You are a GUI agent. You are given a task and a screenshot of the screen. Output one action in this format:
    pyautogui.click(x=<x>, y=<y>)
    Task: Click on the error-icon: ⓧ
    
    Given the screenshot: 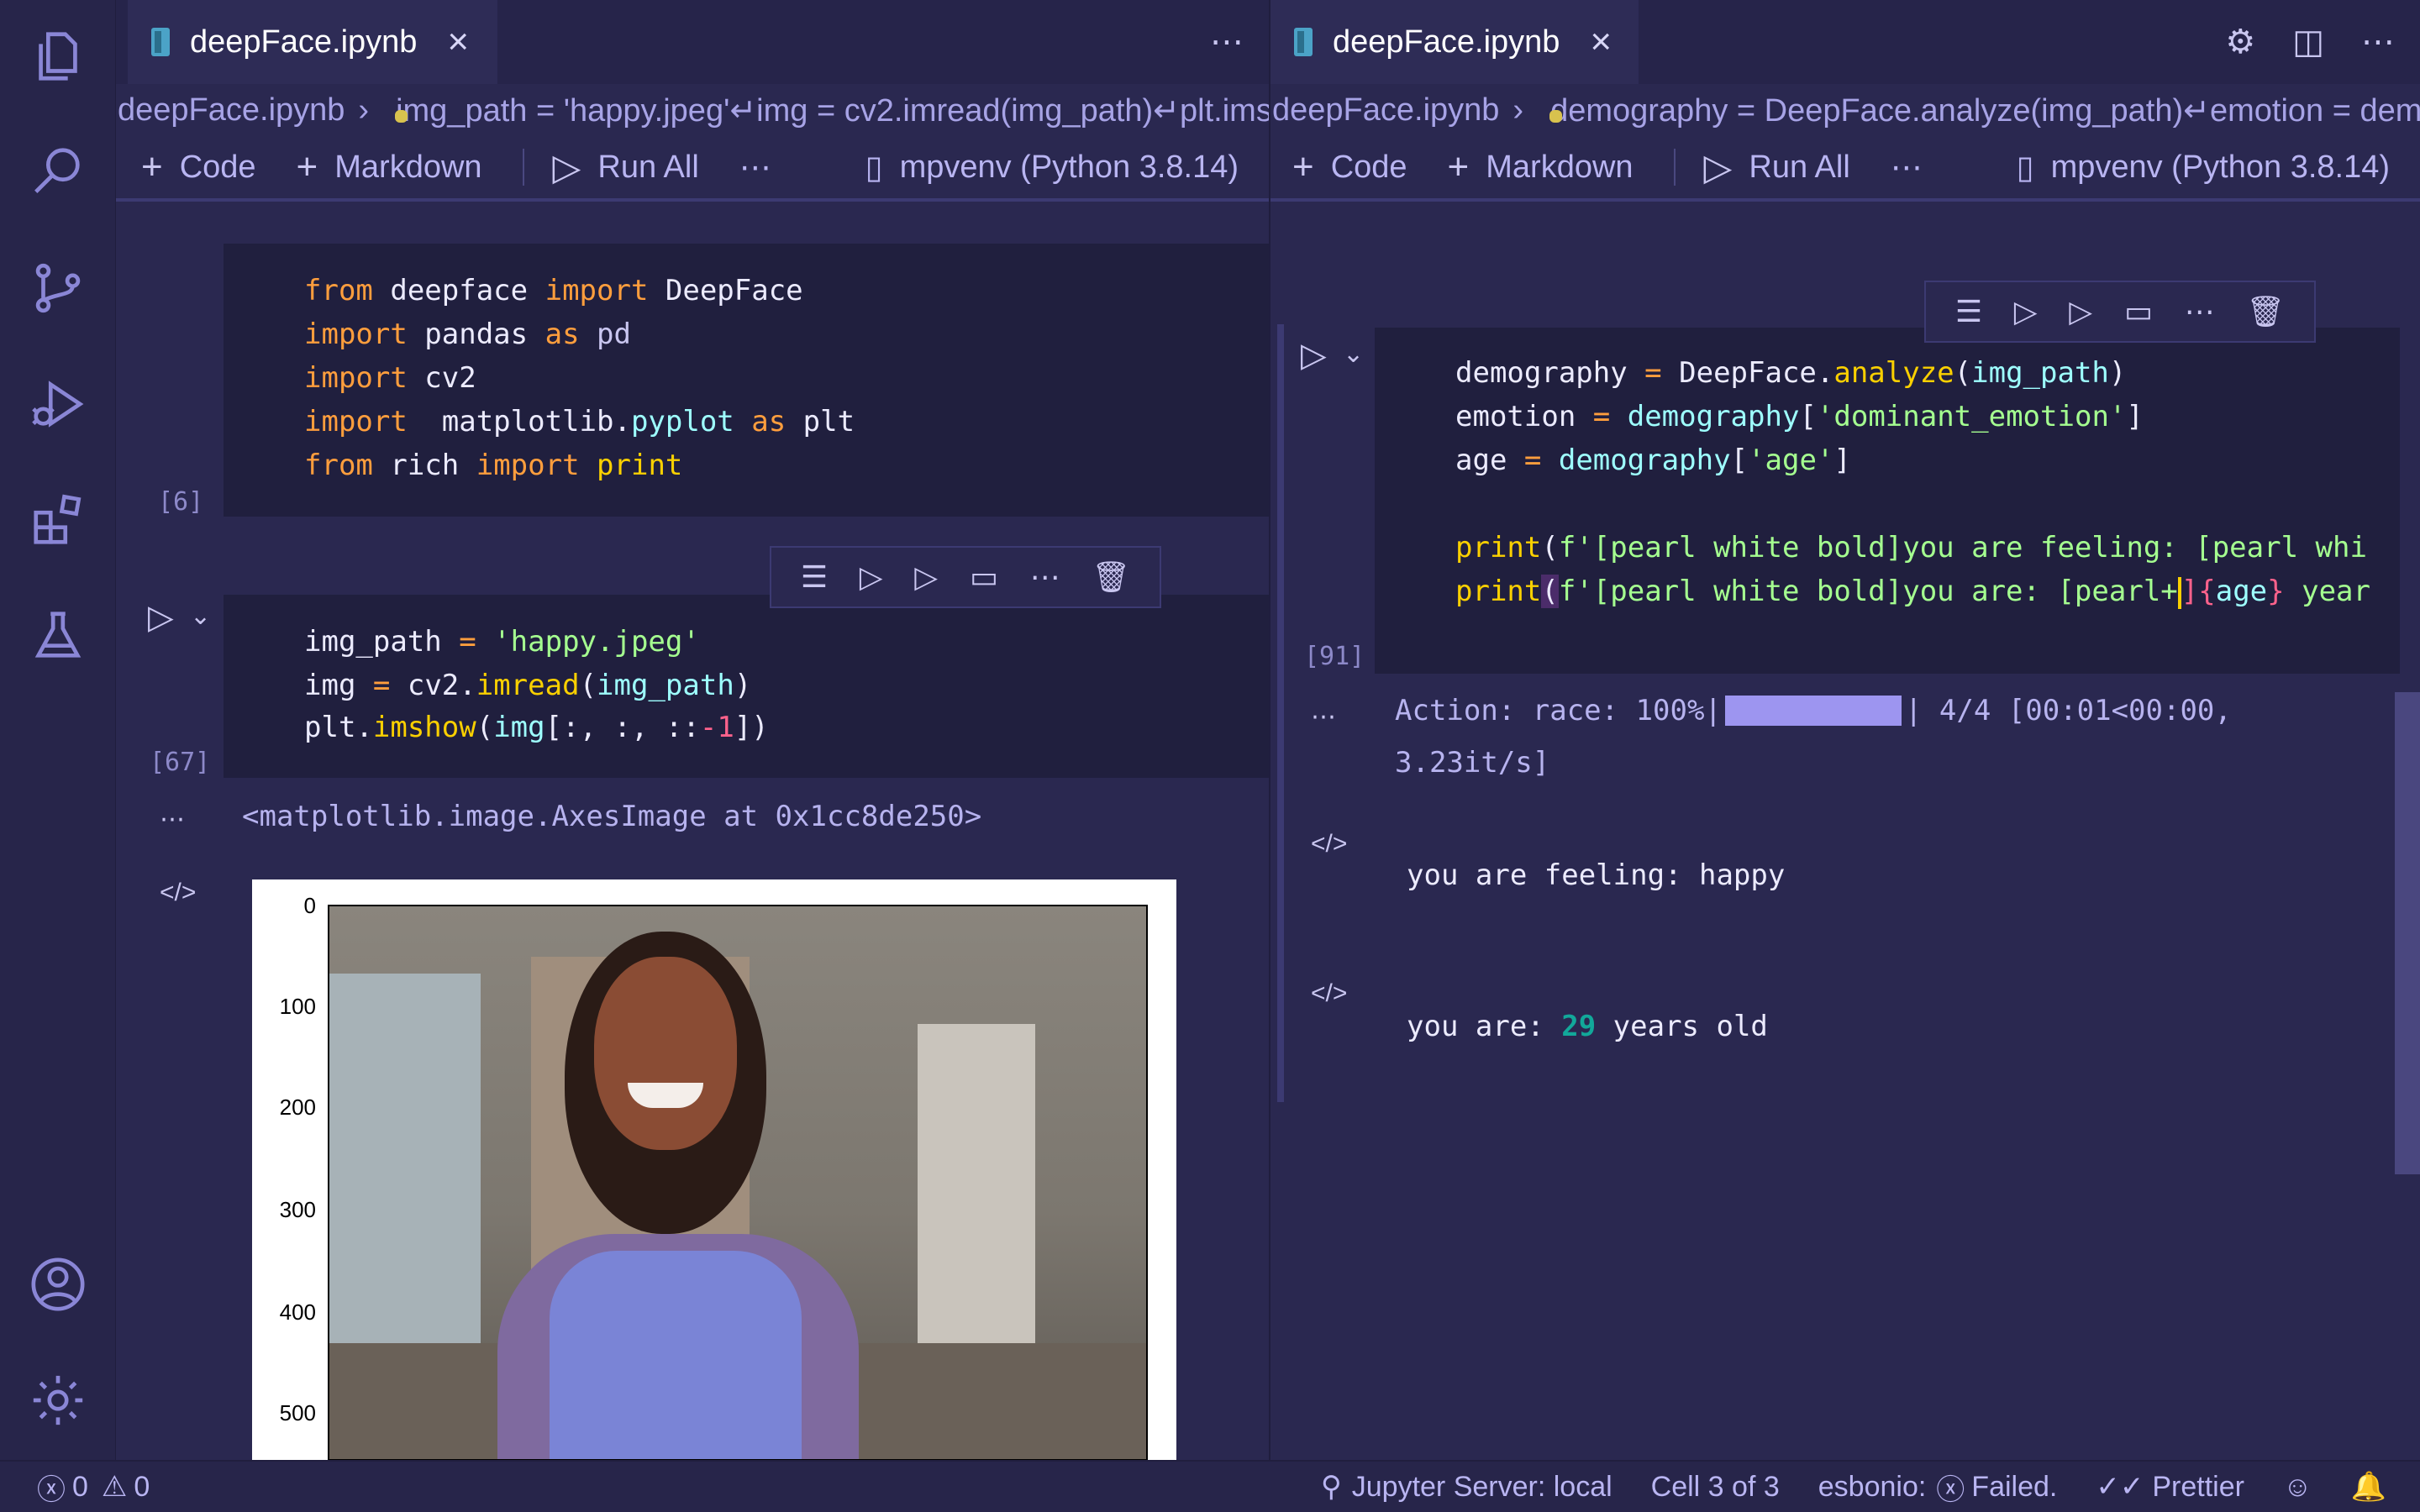 What is the action you would take?
    pyautogui.click(x=52, y=1489)
    